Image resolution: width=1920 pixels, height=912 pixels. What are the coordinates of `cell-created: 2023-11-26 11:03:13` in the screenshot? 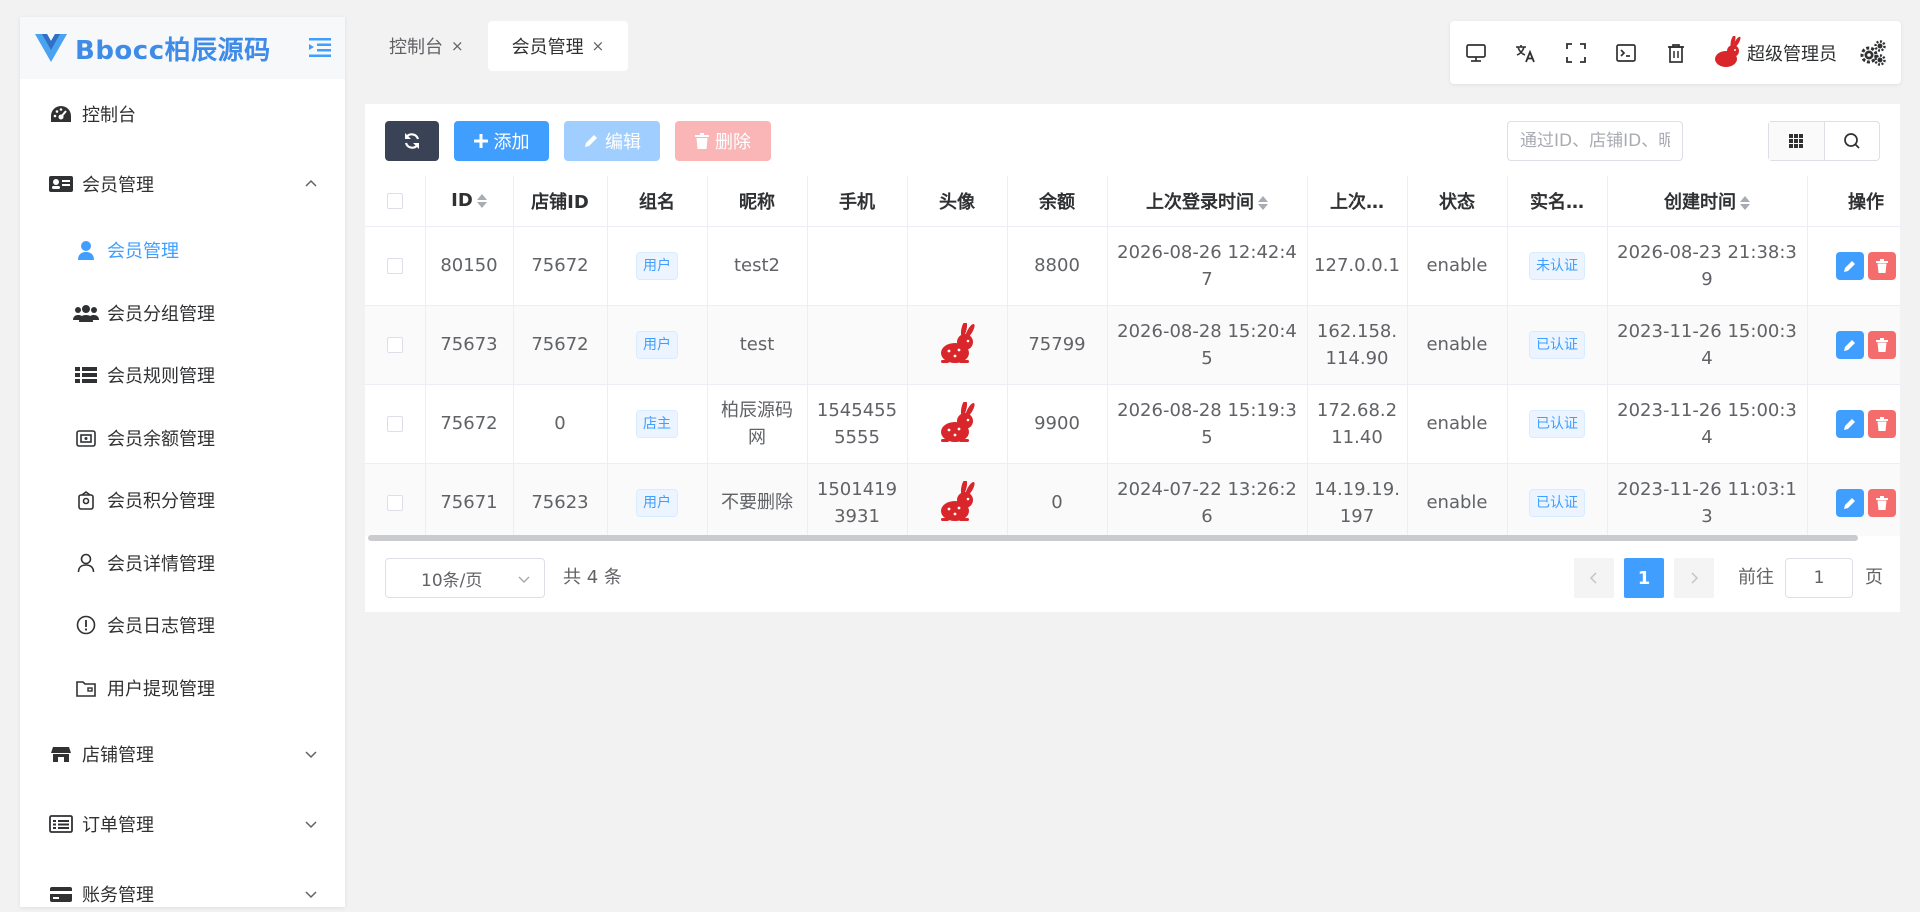 It's located at (1707, 499).